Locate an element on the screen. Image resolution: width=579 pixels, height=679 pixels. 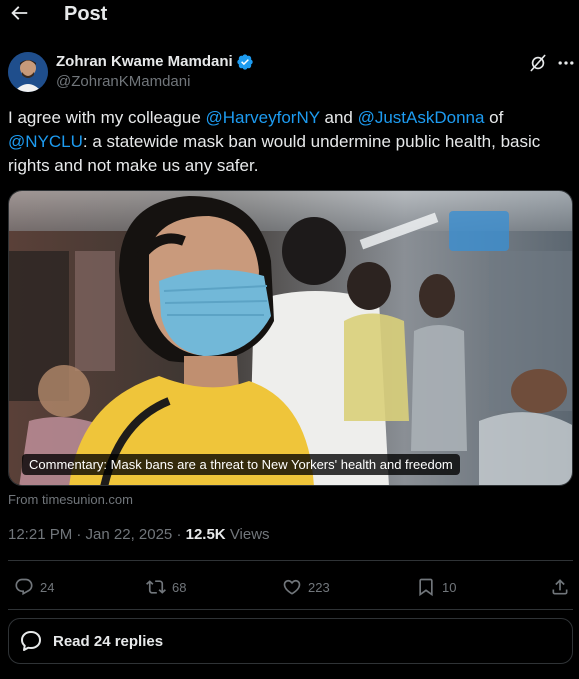
repost-icon is located at coordinates (156, 587).